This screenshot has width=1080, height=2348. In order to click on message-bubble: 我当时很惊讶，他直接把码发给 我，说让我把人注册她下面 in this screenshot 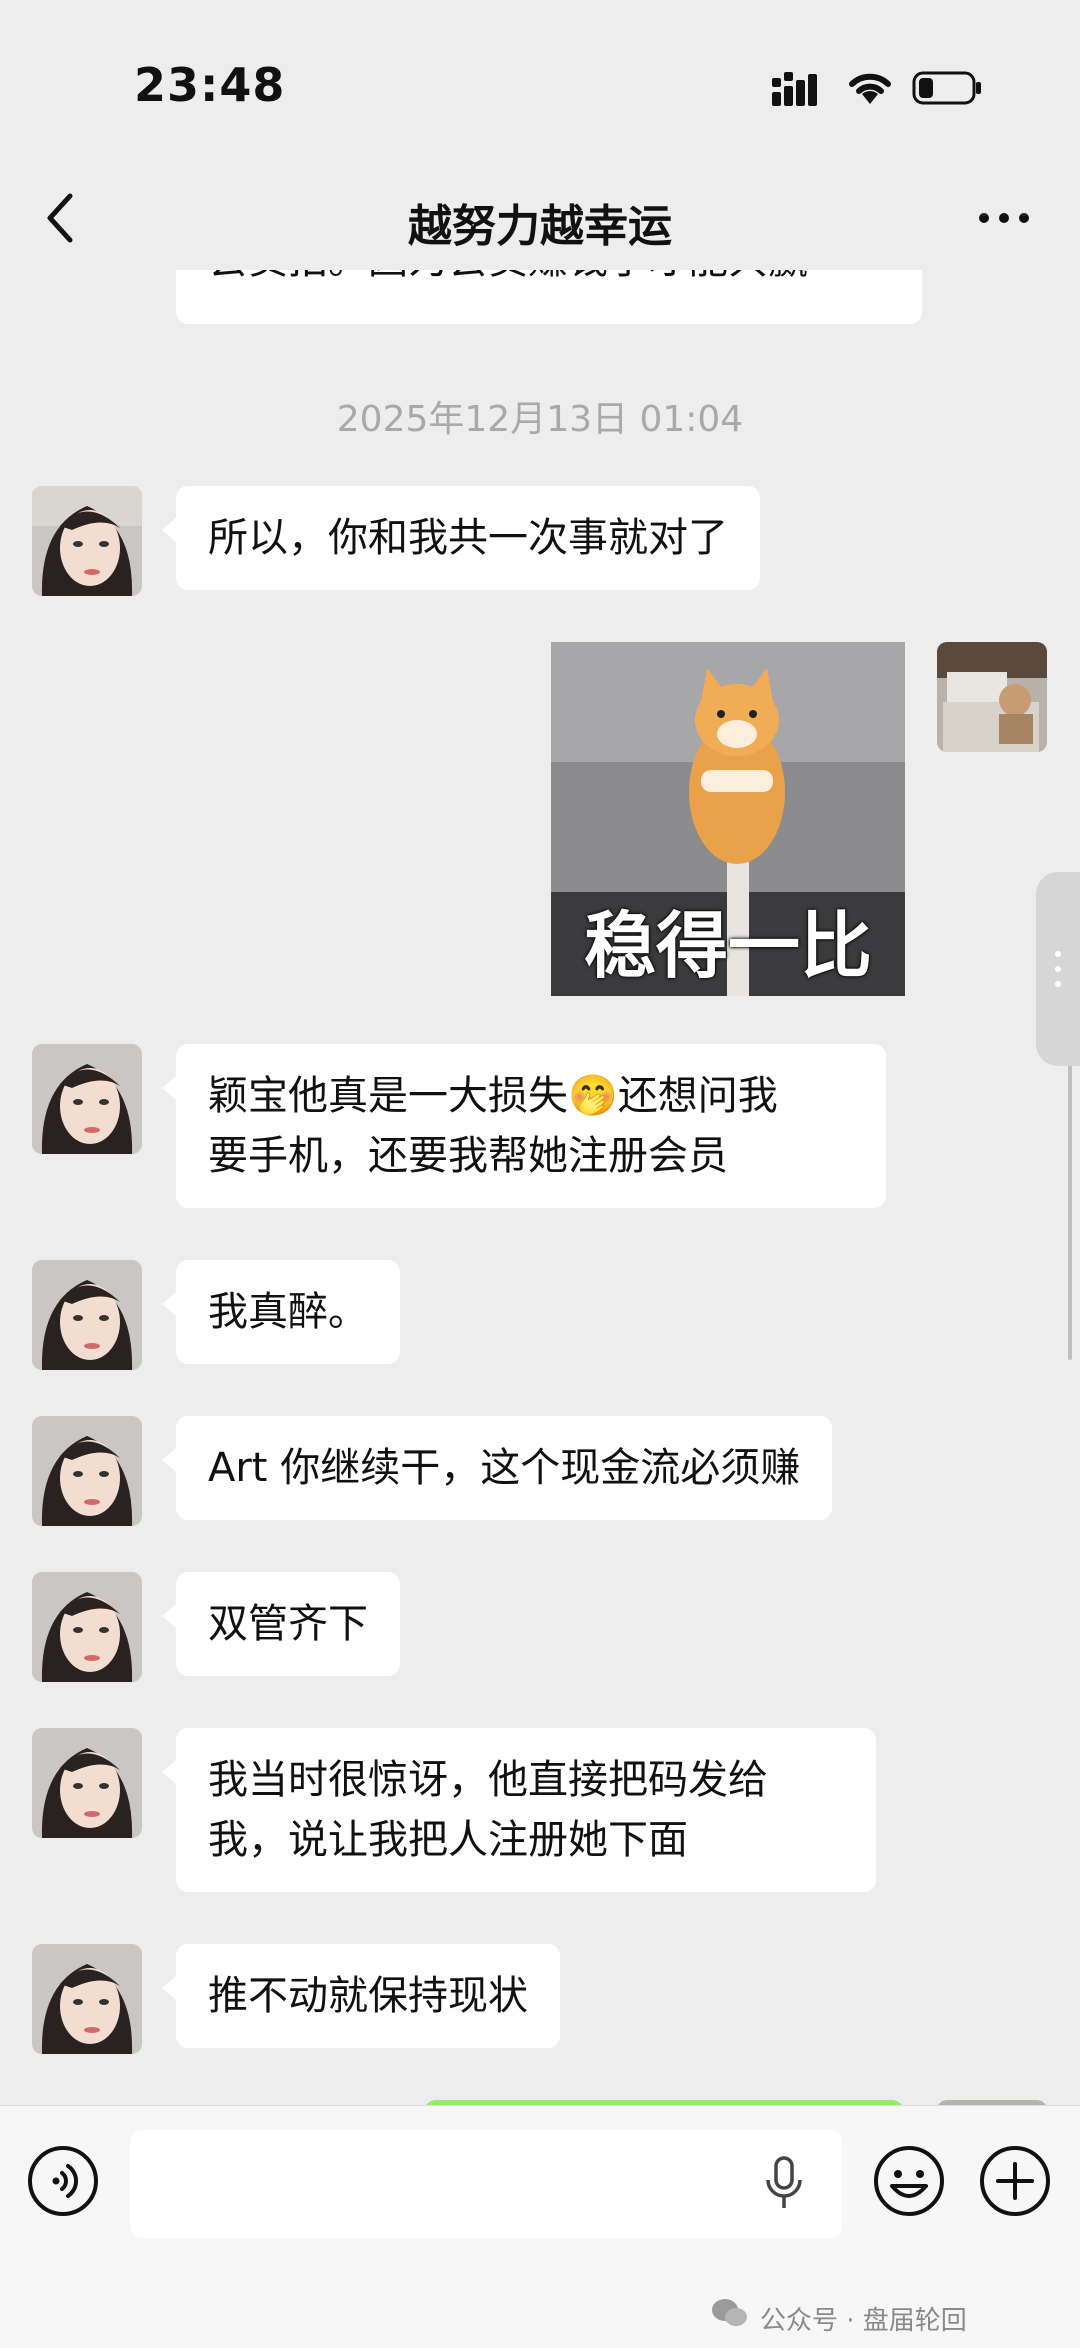, I will do `click(519, 1810)`.